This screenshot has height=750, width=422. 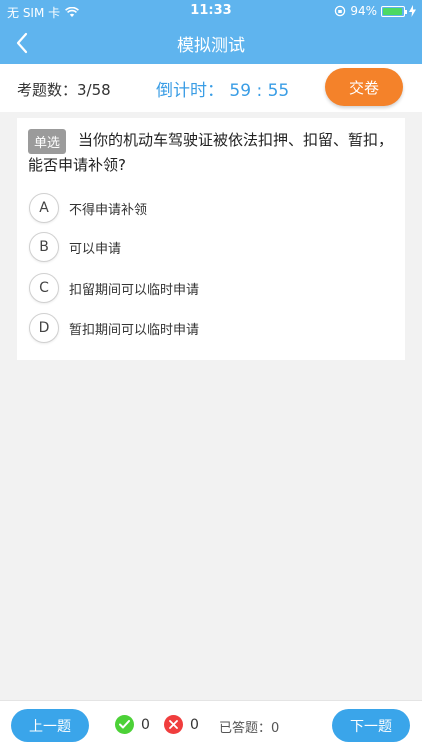 I want to click on countdown: 倒计时： 59 : 55, so click(x=222, y=88).